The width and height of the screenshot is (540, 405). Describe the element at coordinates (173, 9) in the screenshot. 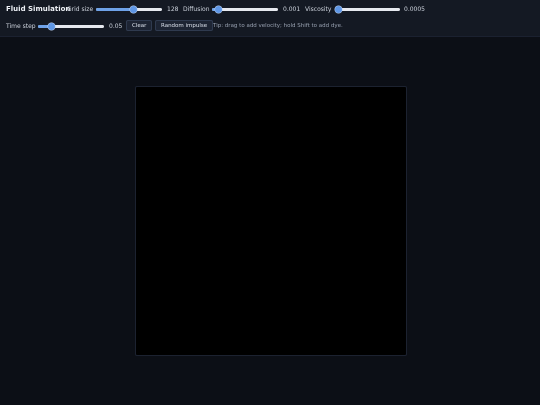

I see `grid-size-value: 128` at that location.